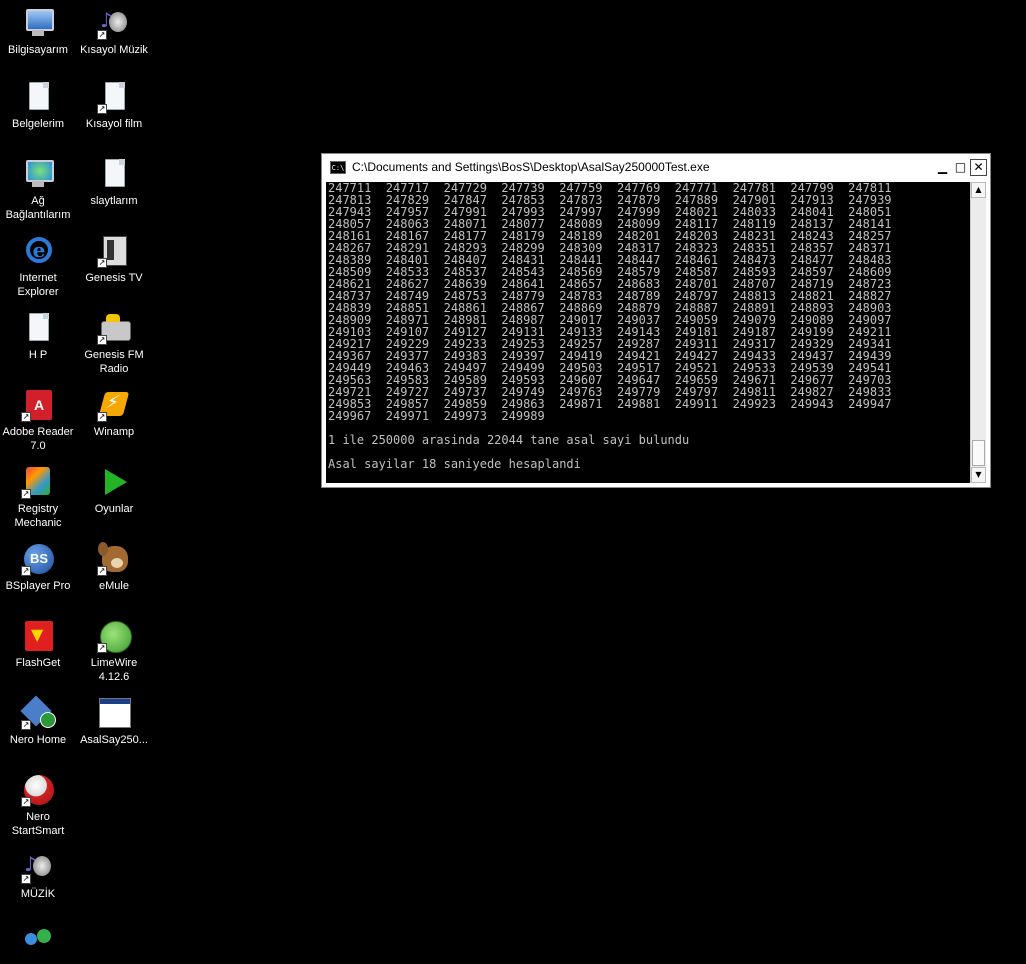  I want to click on desktop-icon-label: Registry Mechanic, so click(38, 516).